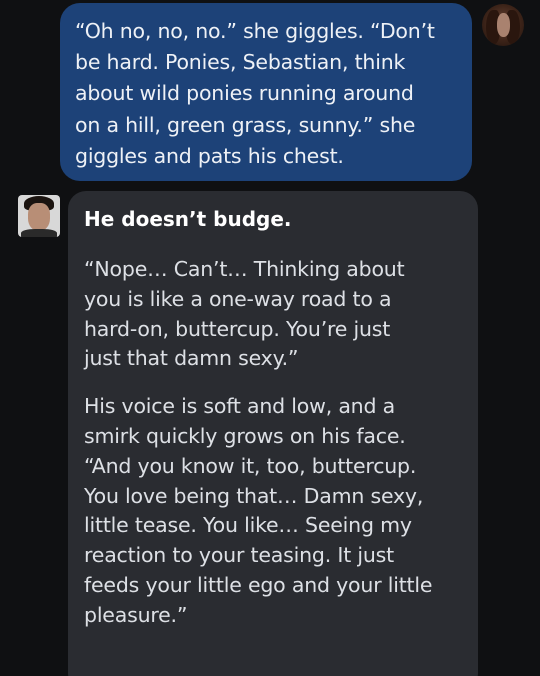 Image resolution: width=540 pixels, height=676 pixels. What do you see at coordinates (240, 62) in the screenshot?
I see `user-message-line: be hard. Ponies, Sebastian, think` at bounding box center [240, 62].